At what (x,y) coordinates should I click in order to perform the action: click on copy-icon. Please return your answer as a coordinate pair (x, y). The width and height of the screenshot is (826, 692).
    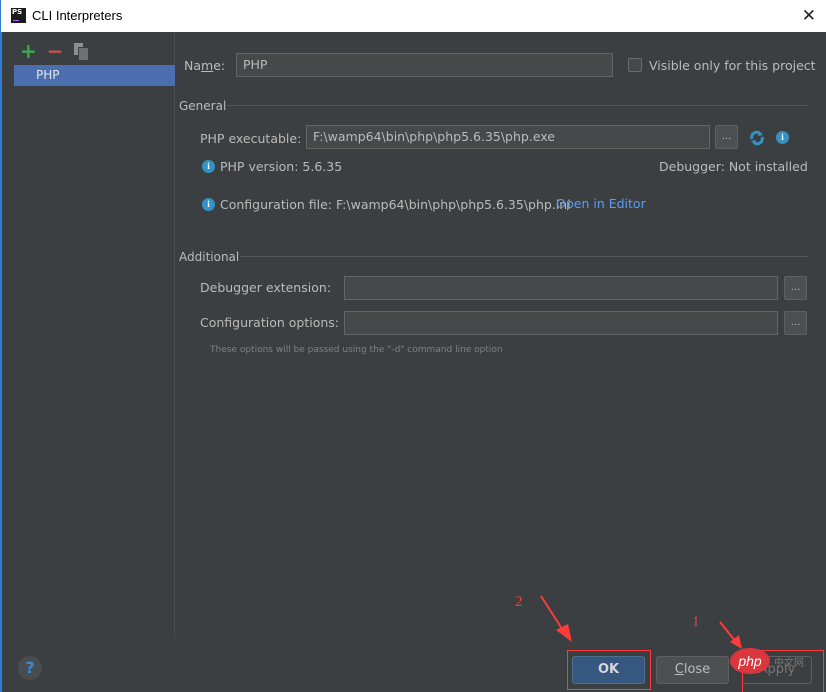
    Looking at the image, I should click on (80, 51).